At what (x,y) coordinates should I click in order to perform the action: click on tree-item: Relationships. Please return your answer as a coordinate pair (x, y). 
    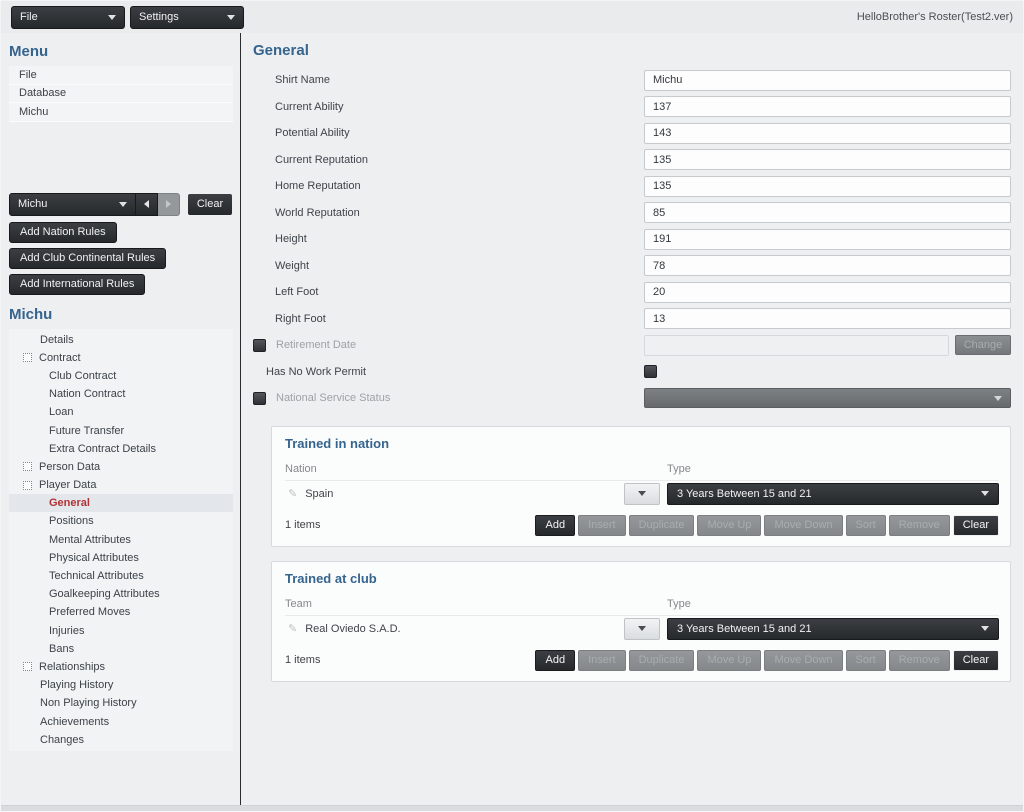
    Looking at the image, I should click on (121, 667).